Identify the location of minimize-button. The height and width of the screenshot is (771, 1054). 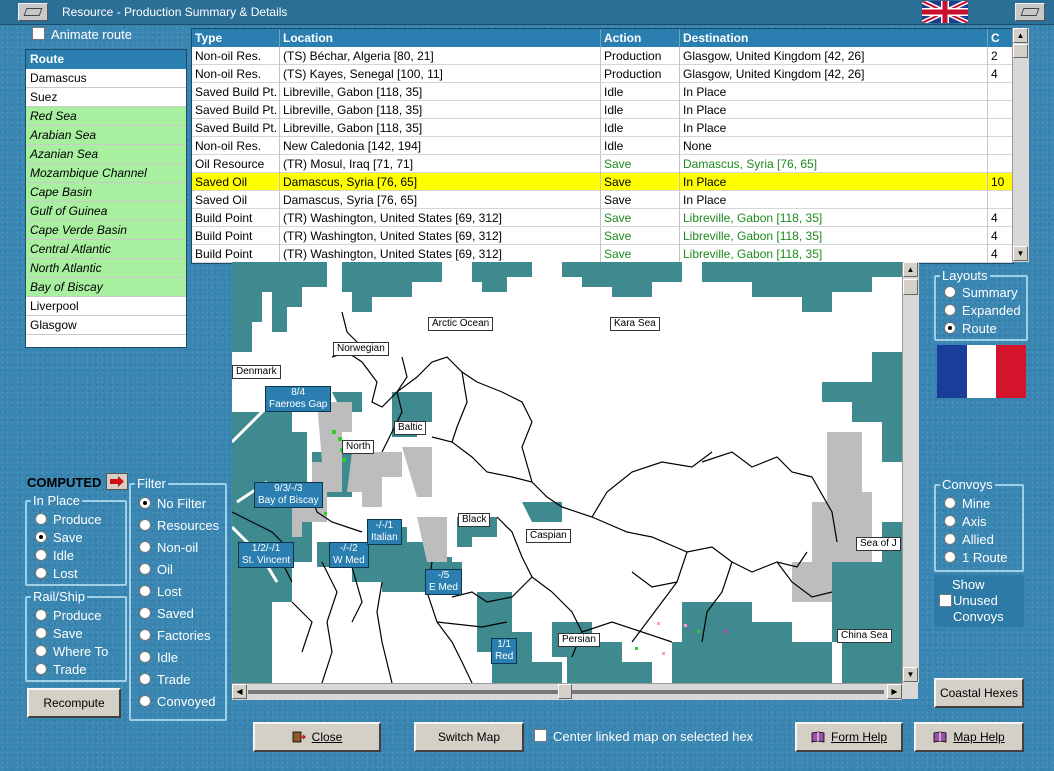
(1030, 12).